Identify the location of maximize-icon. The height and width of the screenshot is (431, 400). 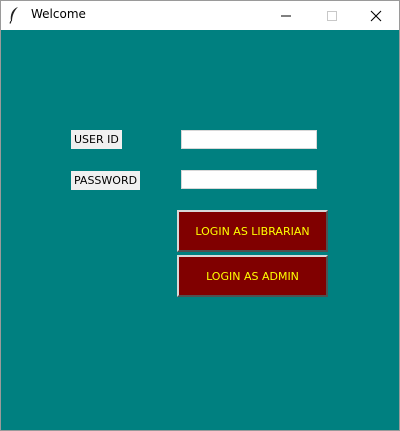
(332, 15).